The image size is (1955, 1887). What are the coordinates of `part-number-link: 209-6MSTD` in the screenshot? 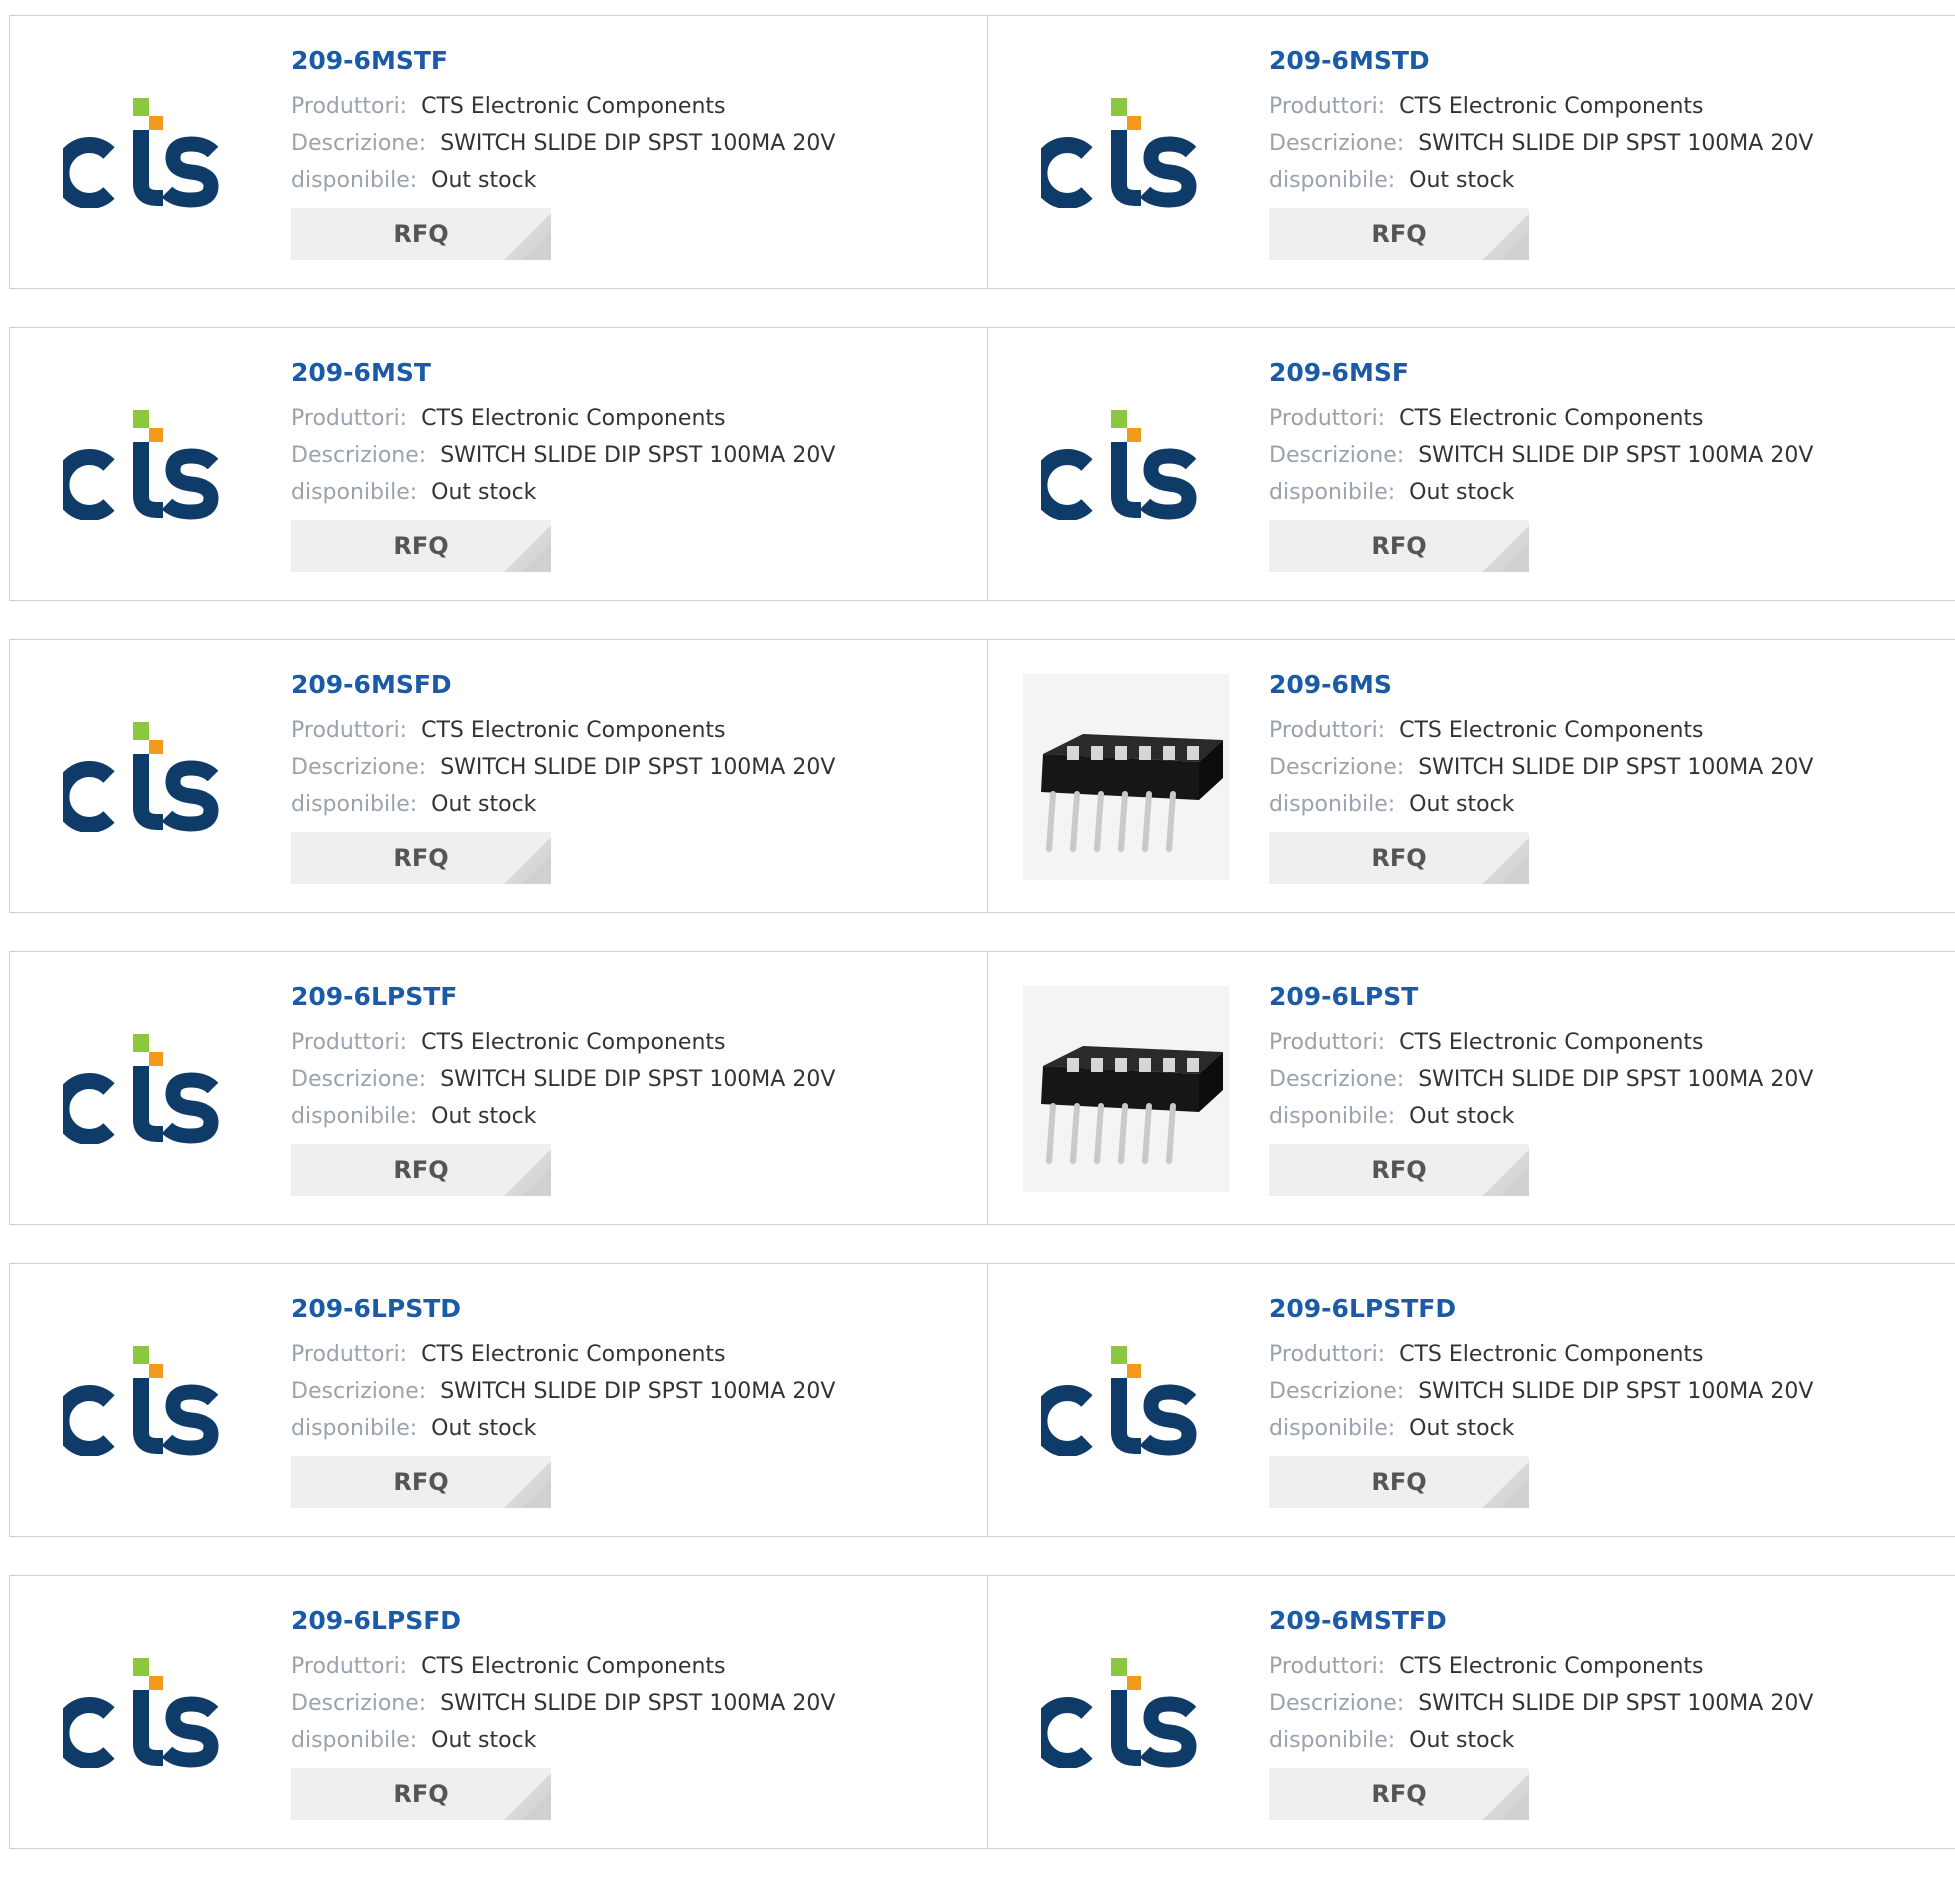 It's located at (1541, 61).